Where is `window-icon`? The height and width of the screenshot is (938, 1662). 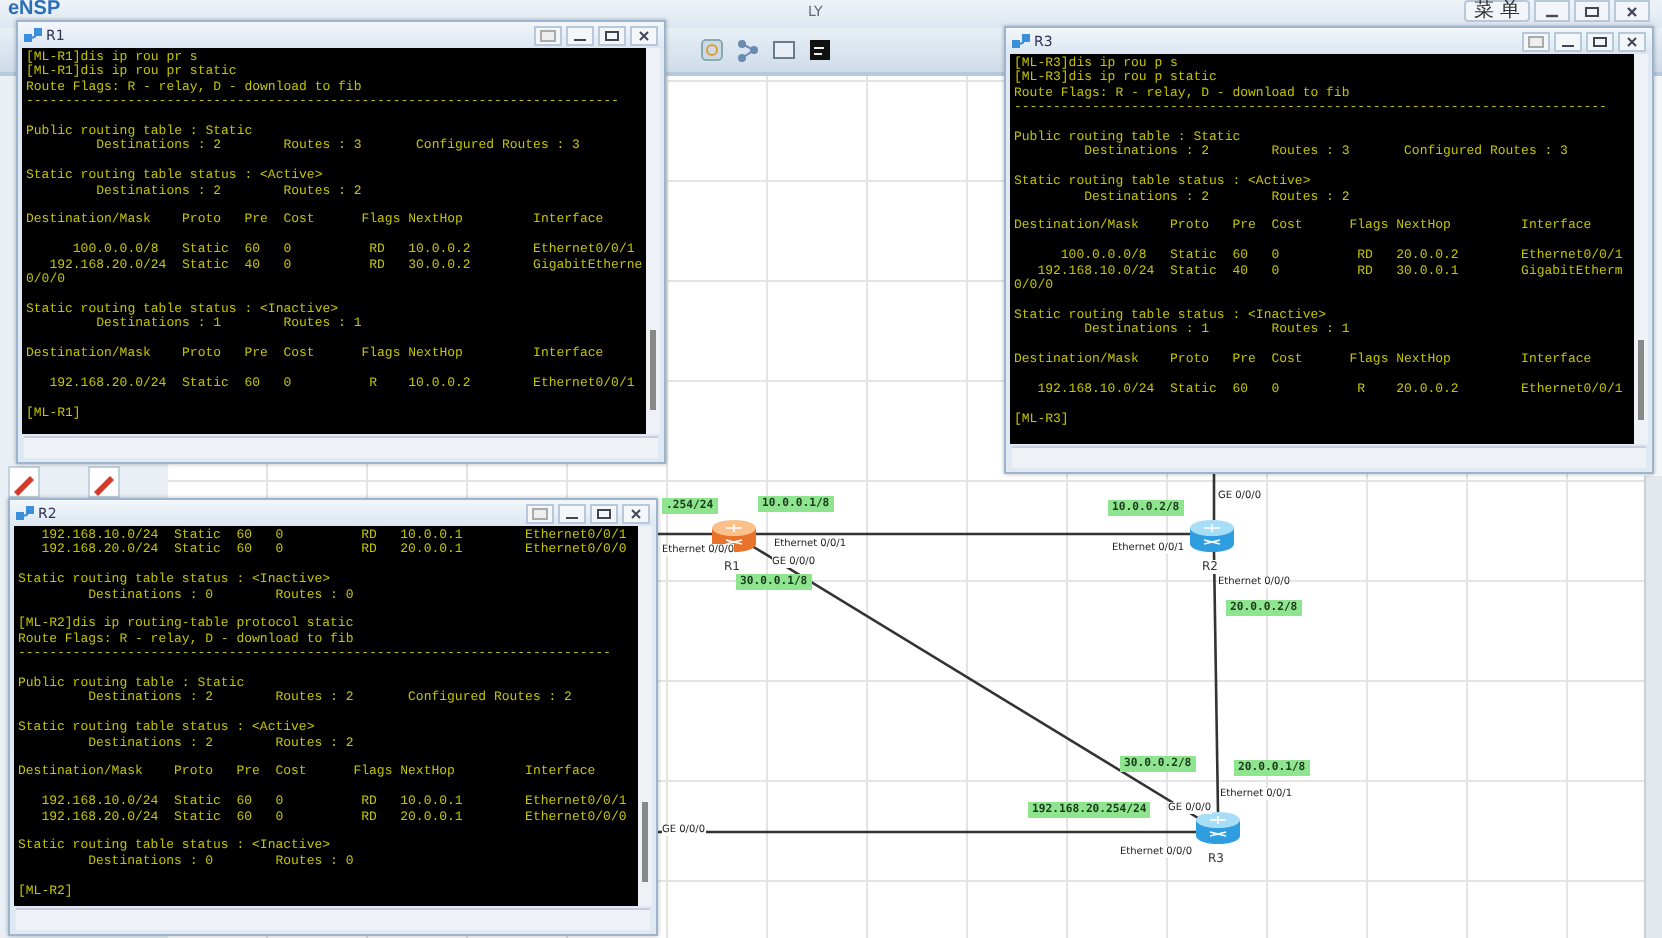
window-icon is located at coordinates (784, 50).